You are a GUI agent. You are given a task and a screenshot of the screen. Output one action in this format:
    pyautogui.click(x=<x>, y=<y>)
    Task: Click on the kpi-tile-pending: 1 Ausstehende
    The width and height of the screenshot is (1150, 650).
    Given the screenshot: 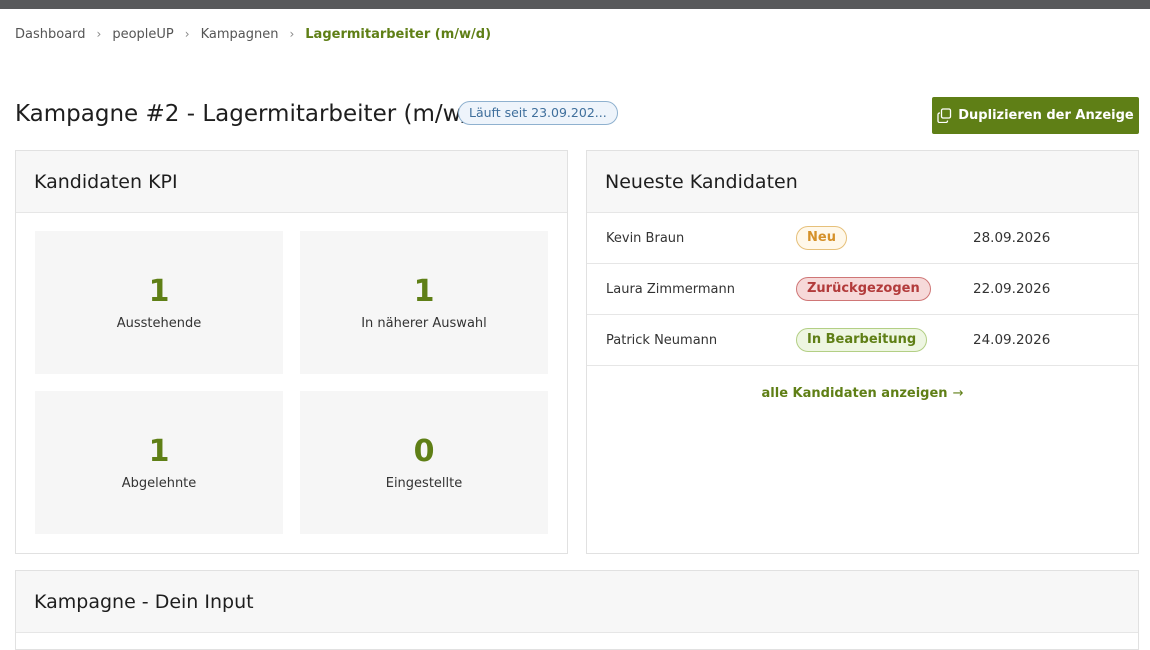 What is the action you would take?
    pyautogui.click(x=159, y=302)
    